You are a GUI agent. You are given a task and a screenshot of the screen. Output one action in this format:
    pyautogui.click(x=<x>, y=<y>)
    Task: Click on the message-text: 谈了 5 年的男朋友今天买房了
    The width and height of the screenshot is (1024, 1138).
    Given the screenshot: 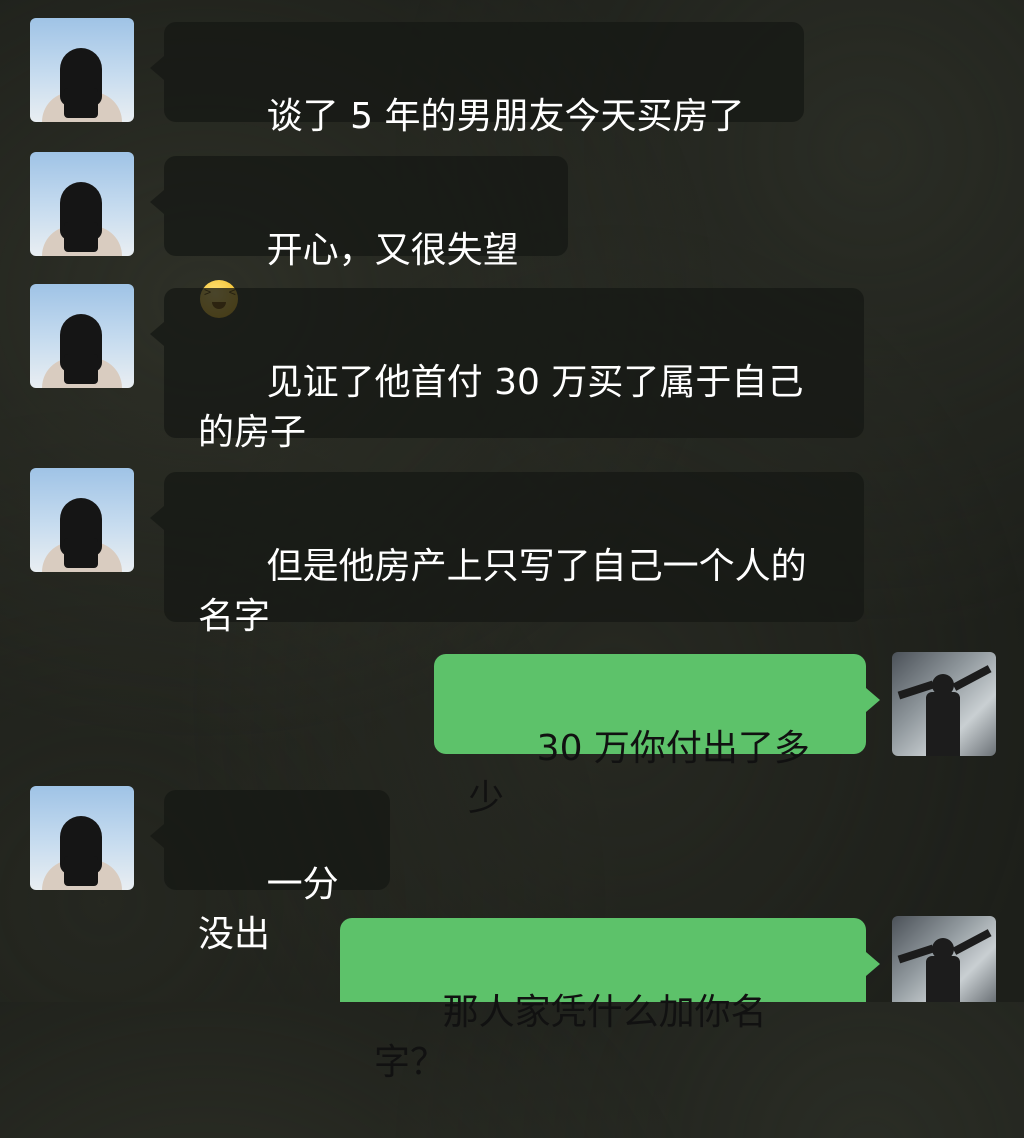 What is the action you would take?
    pyautogui.click(x=505, y=116)
    